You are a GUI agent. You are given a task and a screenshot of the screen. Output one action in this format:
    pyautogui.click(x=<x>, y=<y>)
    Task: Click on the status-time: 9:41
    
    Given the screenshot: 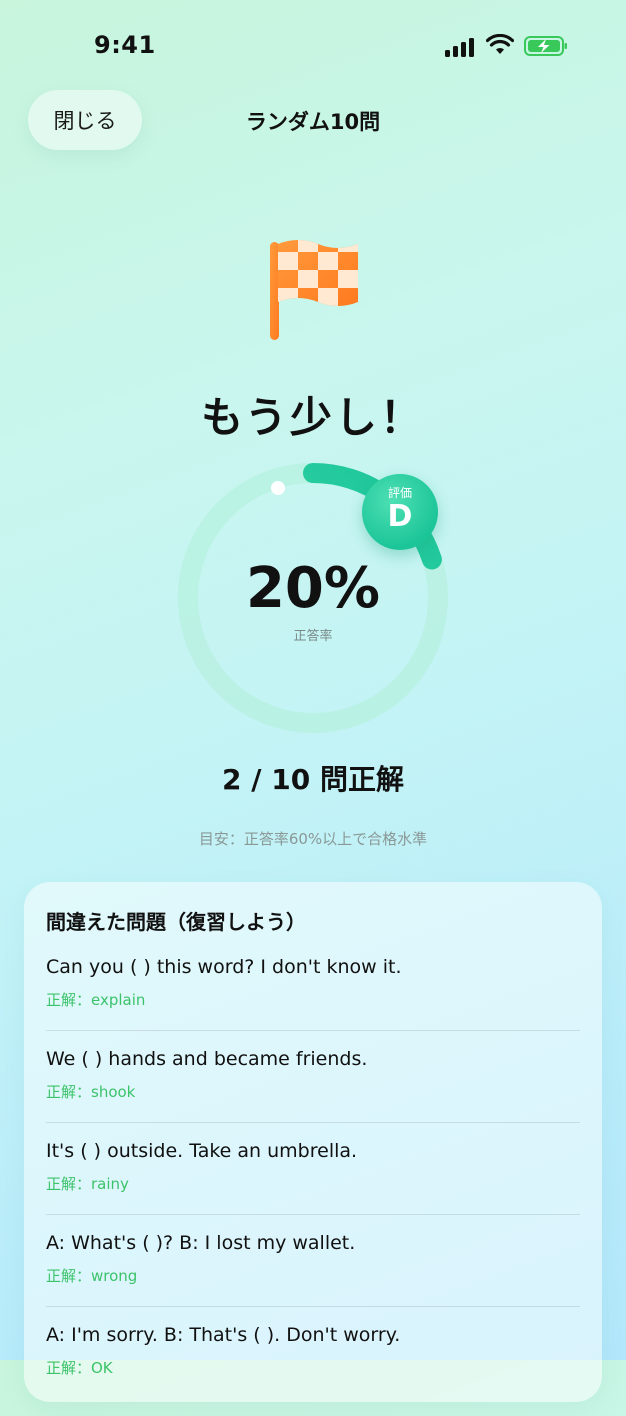 What is the action you would take?
    pyautogui.click(x=125, y=45)
    